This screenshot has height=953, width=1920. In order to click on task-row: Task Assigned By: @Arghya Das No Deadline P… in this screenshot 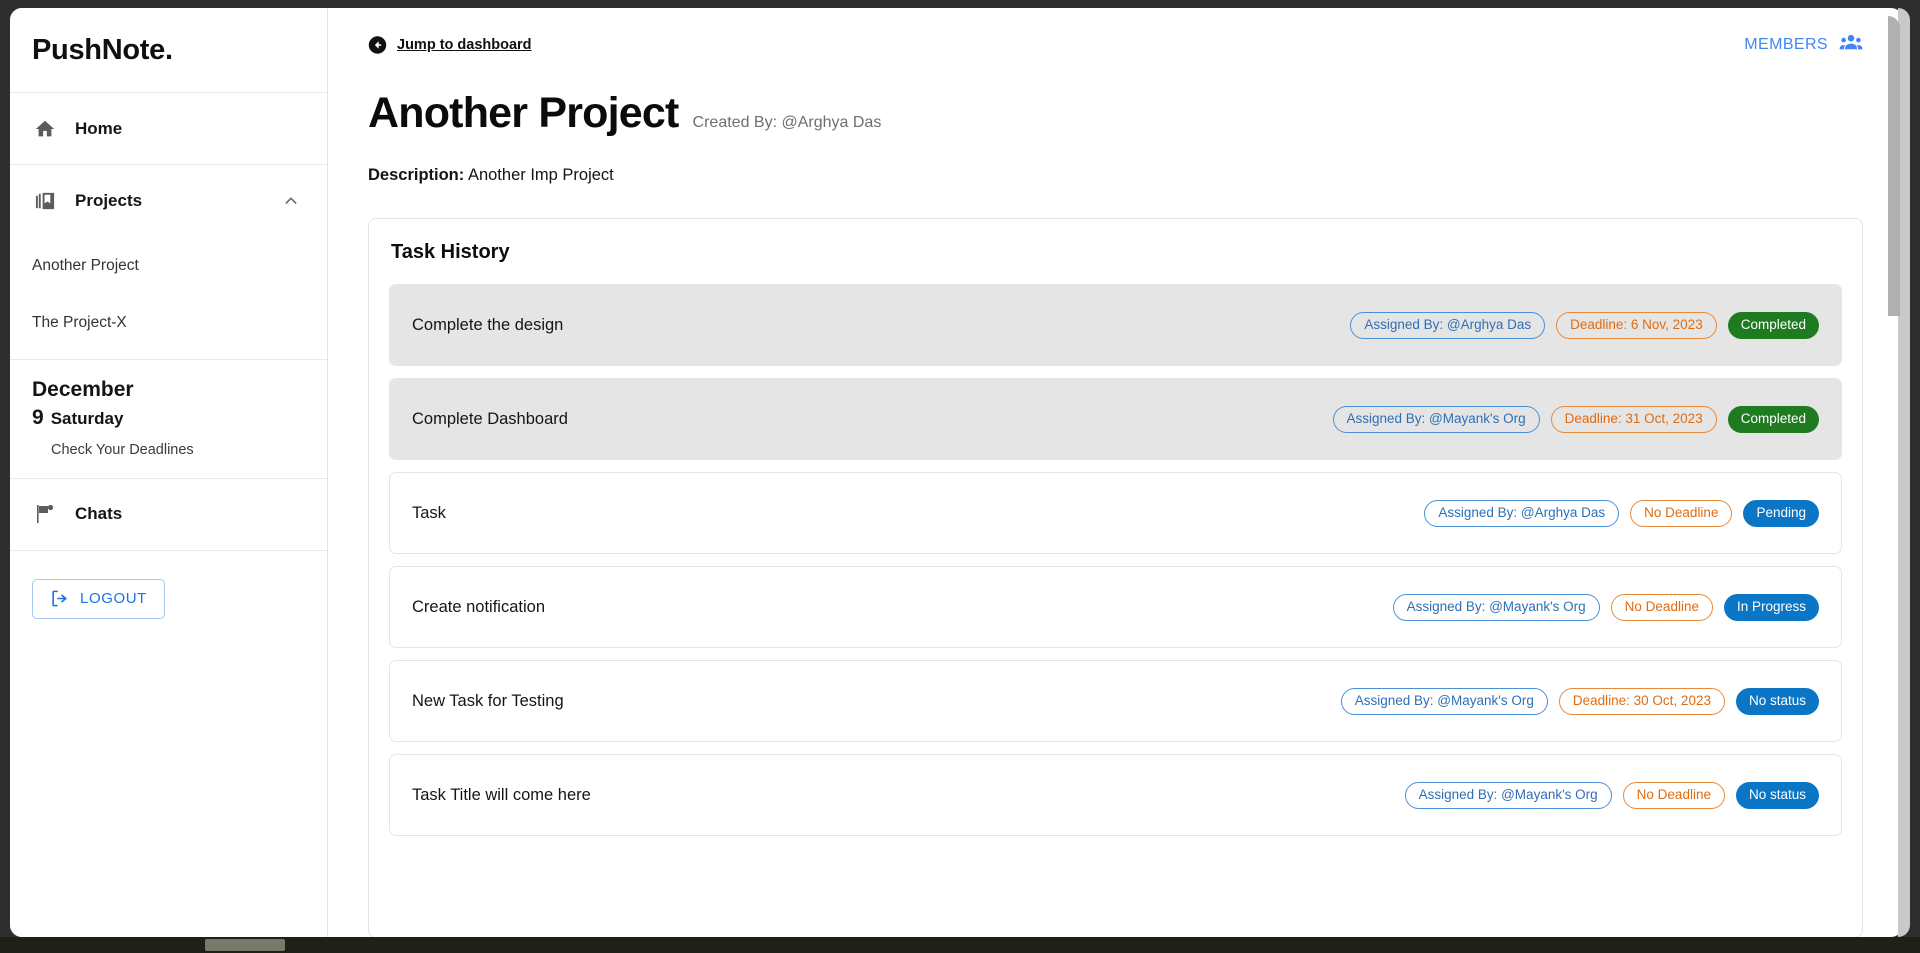, I will do `click(1115, 513)`.